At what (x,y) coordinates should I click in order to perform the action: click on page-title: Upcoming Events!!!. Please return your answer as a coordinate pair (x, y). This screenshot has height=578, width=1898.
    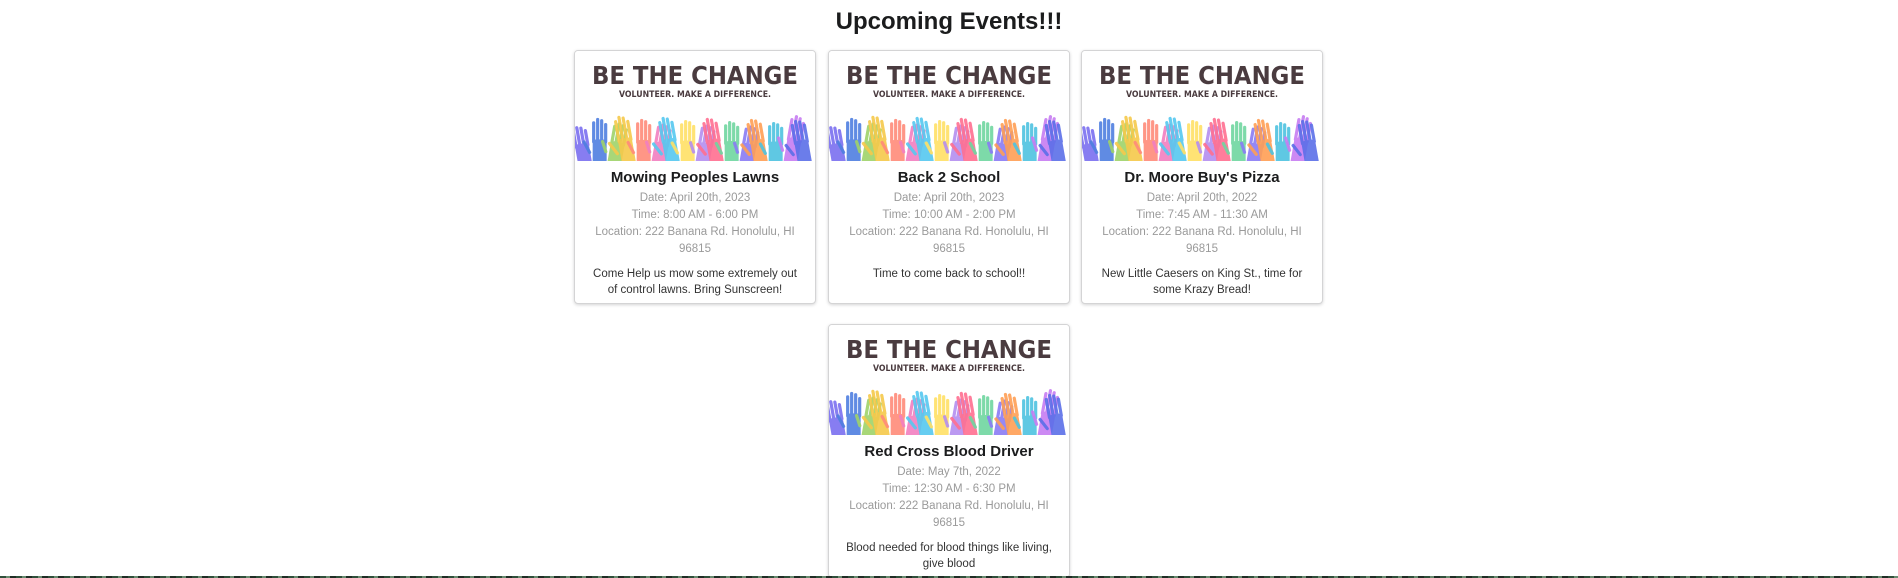
    Looking at the image, I should click on (949, 21).